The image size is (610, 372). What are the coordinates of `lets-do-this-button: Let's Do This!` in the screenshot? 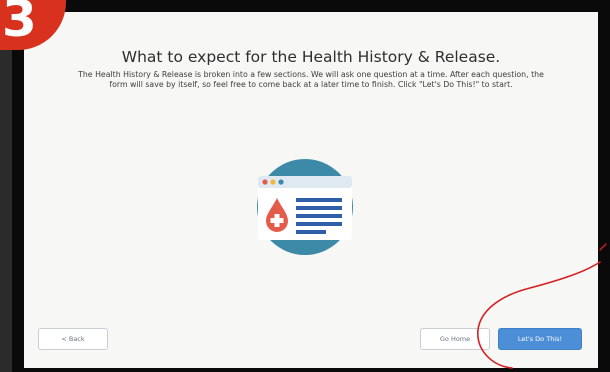 It's located at (540, 339).